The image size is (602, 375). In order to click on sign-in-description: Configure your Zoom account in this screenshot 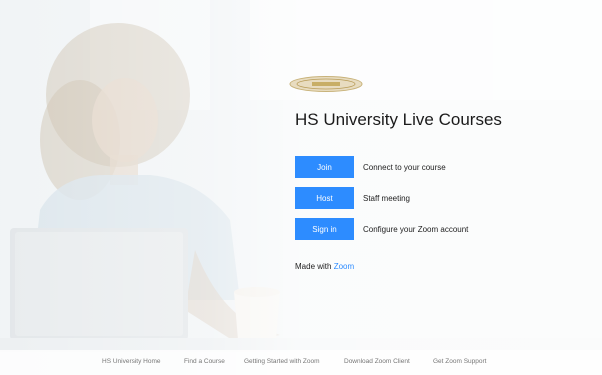, I will do `click(416, 229)`.